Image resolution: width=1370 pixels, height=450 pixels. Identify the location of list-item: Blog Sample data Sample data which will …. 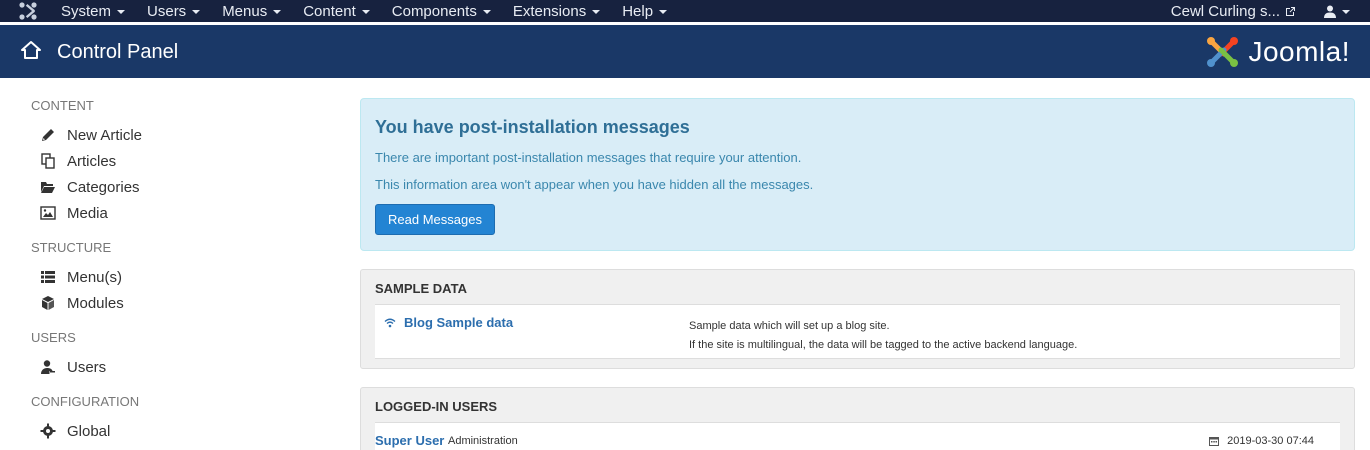
(857, 331).